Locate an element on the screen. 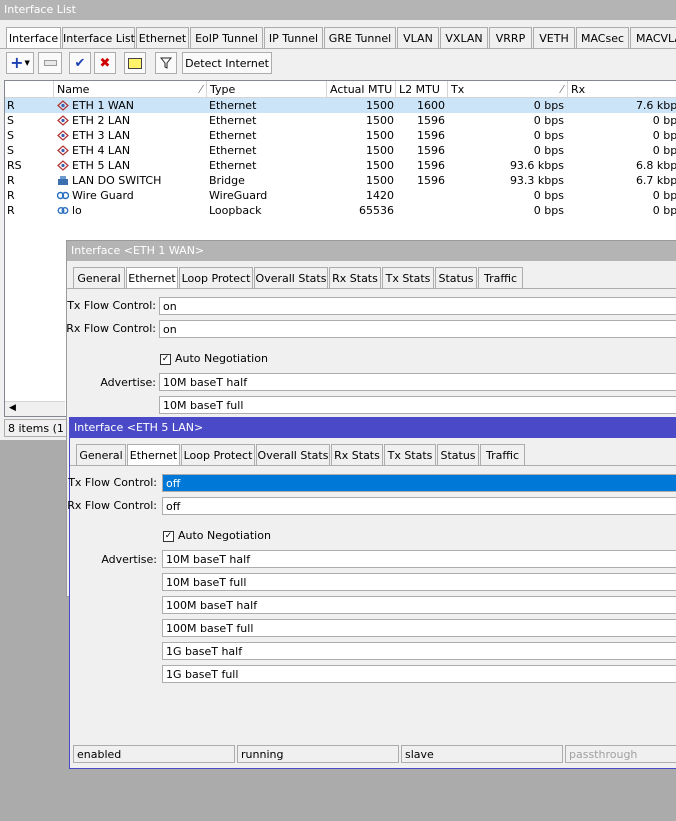  table-row: Rlo Loopback 65536 0 bps 0 bps is located at coordinates (340, 210).